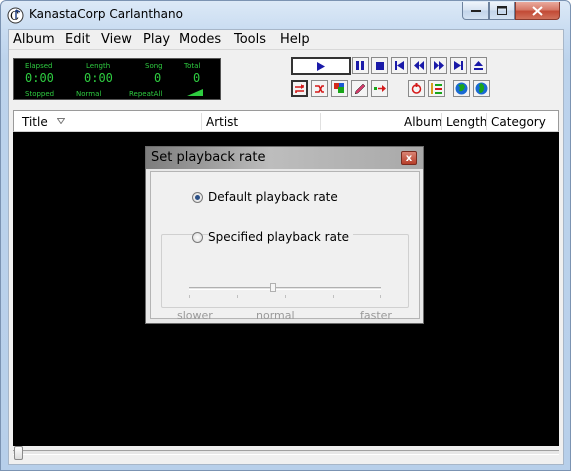 The width and height of the screenshot is (571, 471). I want to click on elapsed-label: Elapsed, so click(39, 66).